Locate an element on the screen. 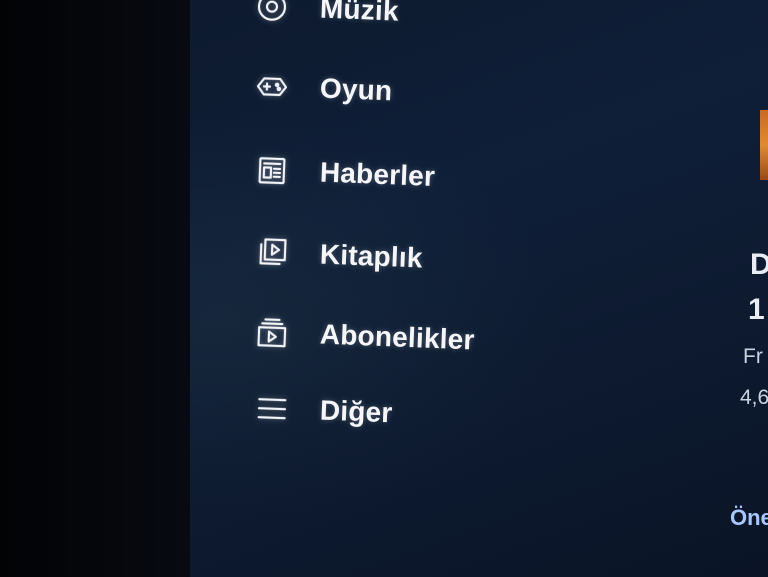  sidebar-item-music: Müzik is located at coordinates (326, 17).